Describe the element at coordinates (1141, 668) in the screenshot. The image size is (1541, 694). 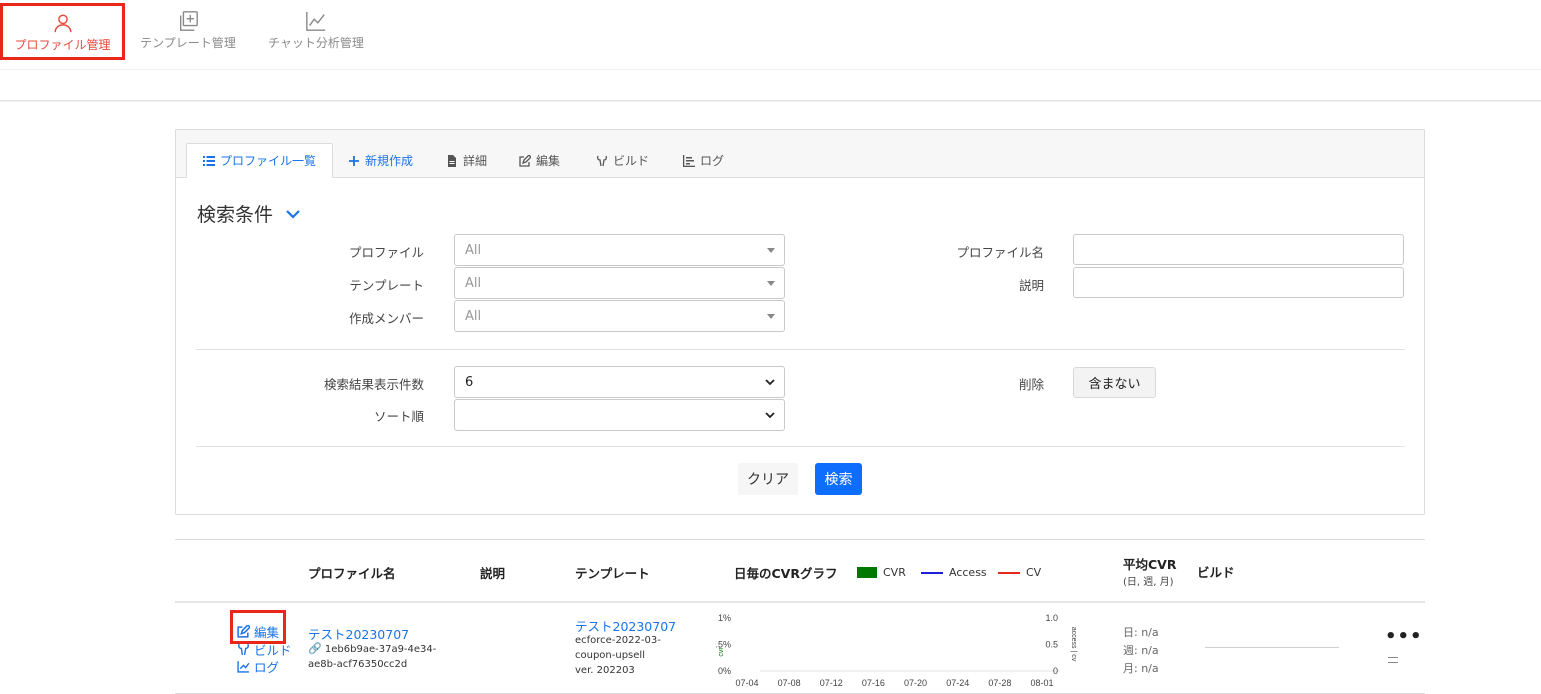
I see `avg-cvr-month: 月: n/a` at that location.